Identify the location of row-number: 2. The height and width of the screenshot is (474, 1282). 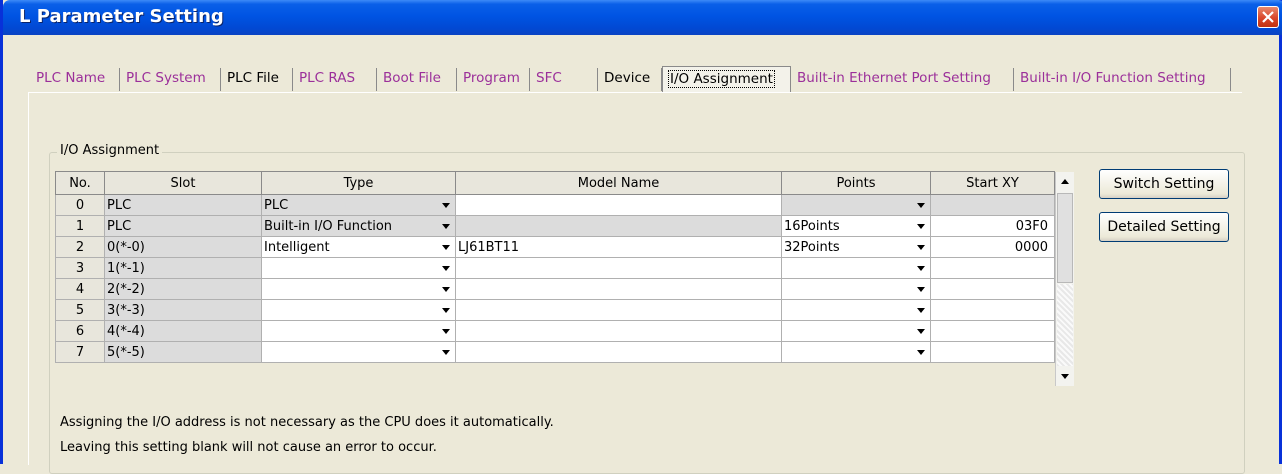
(80, 247).